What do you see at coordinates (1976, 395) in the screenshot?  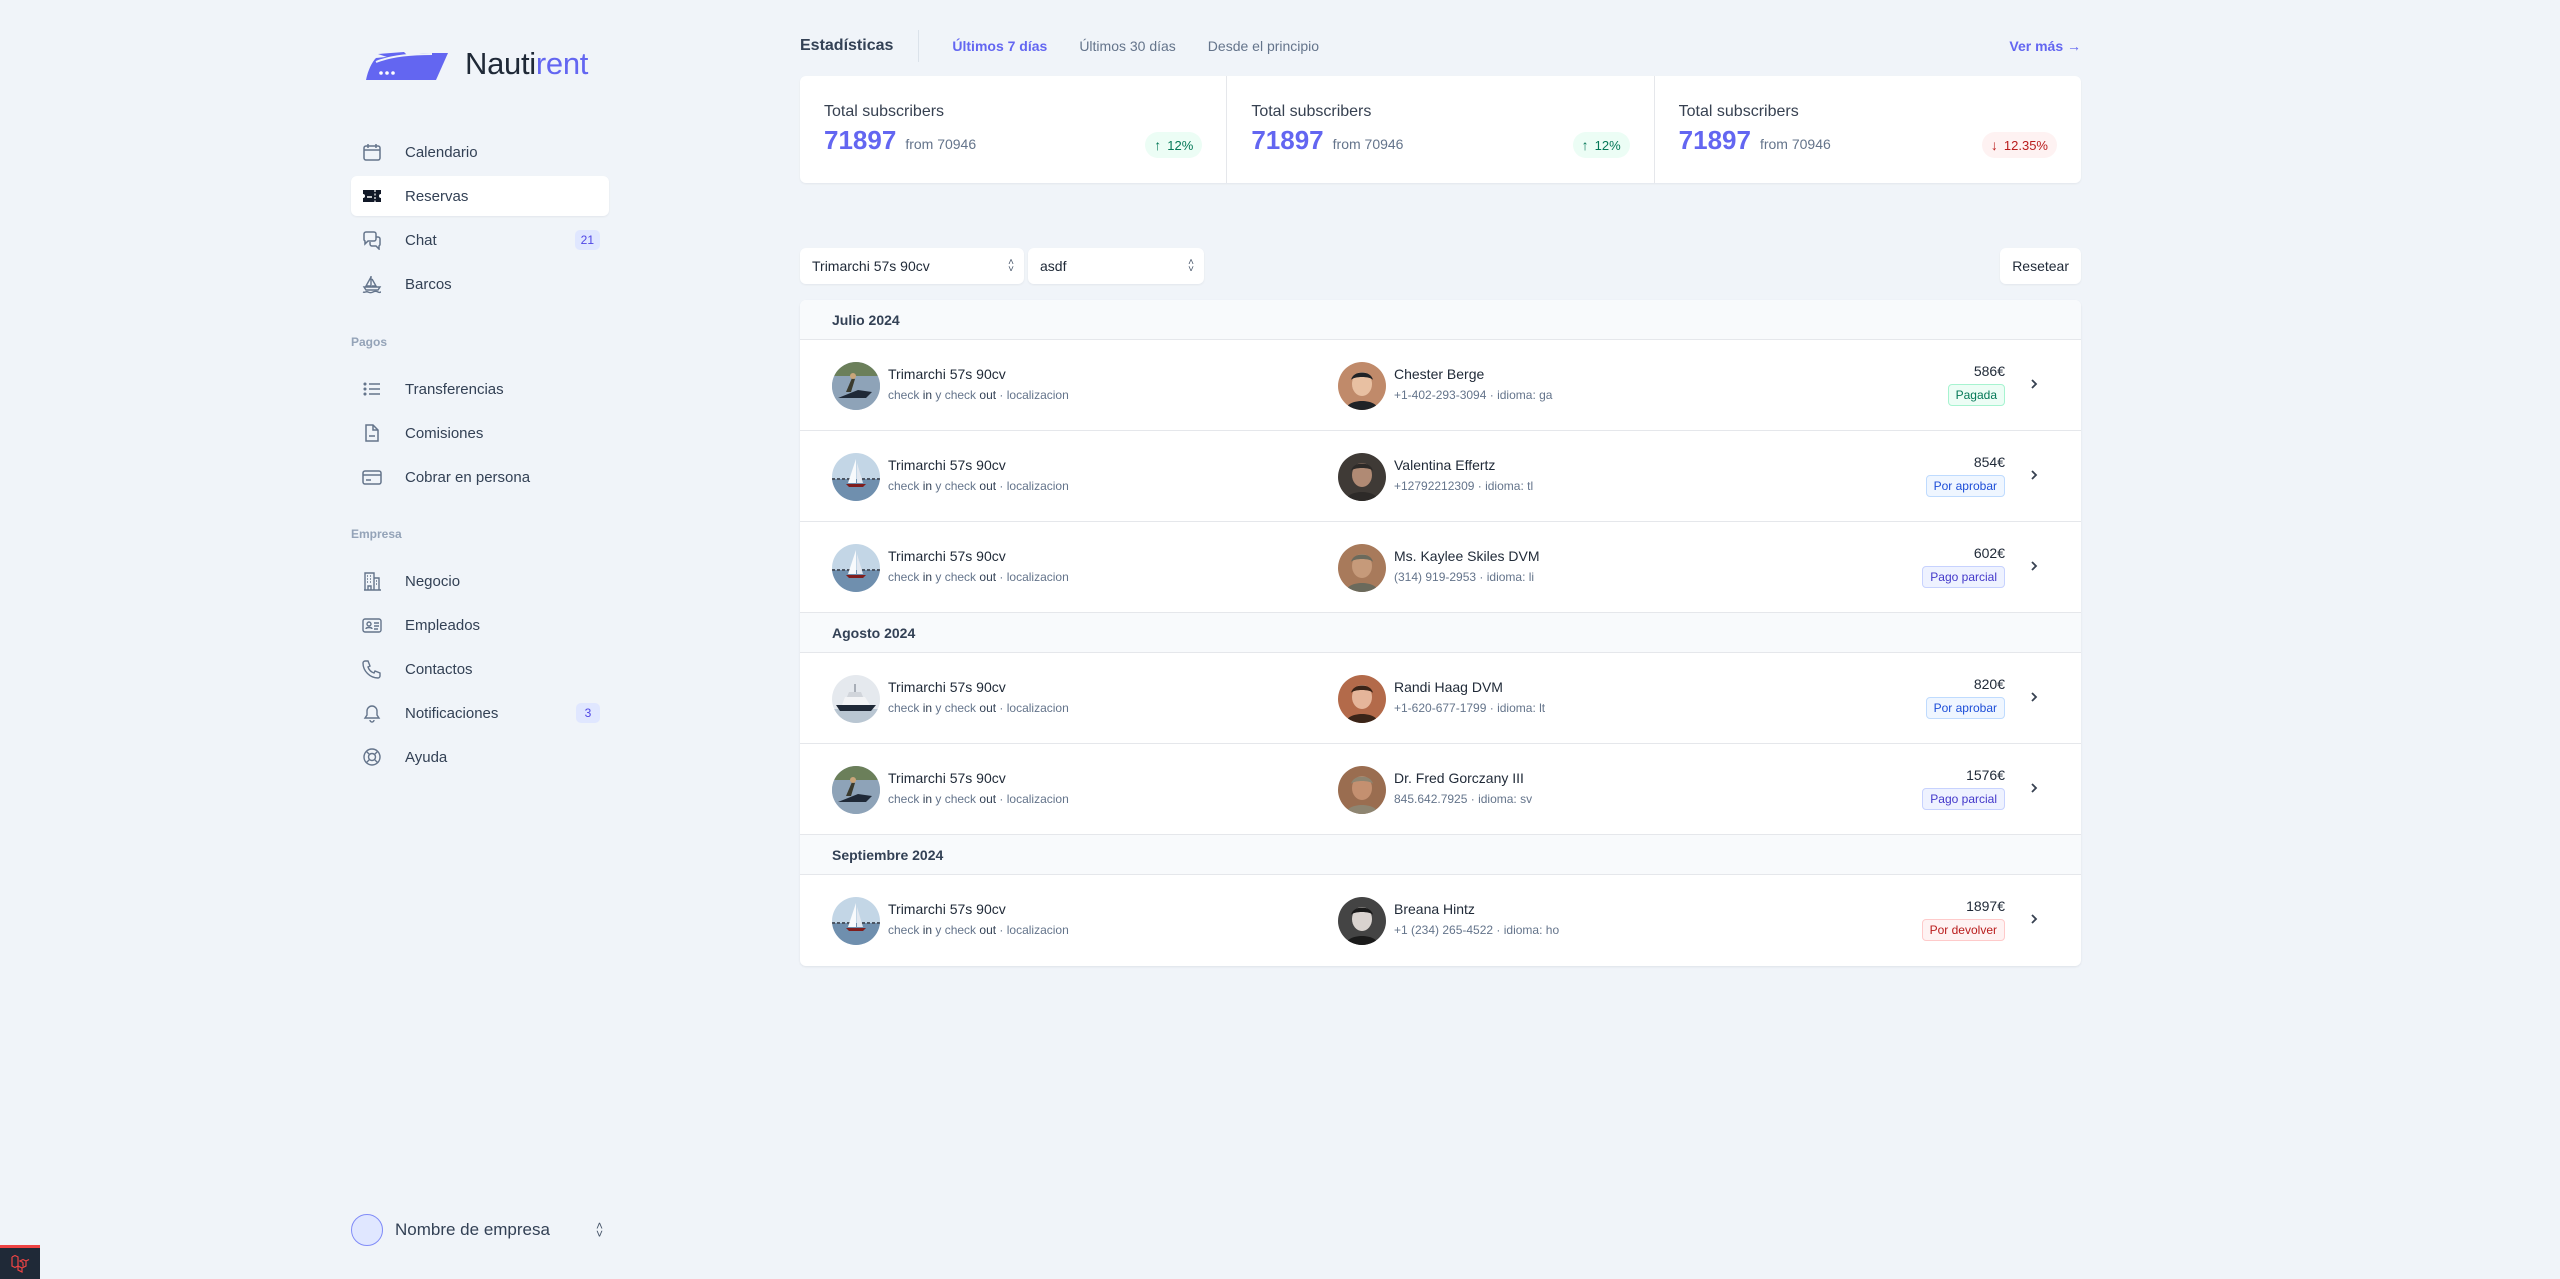 I see `status-badge: Pagada` at bounding box center [1976, 395].